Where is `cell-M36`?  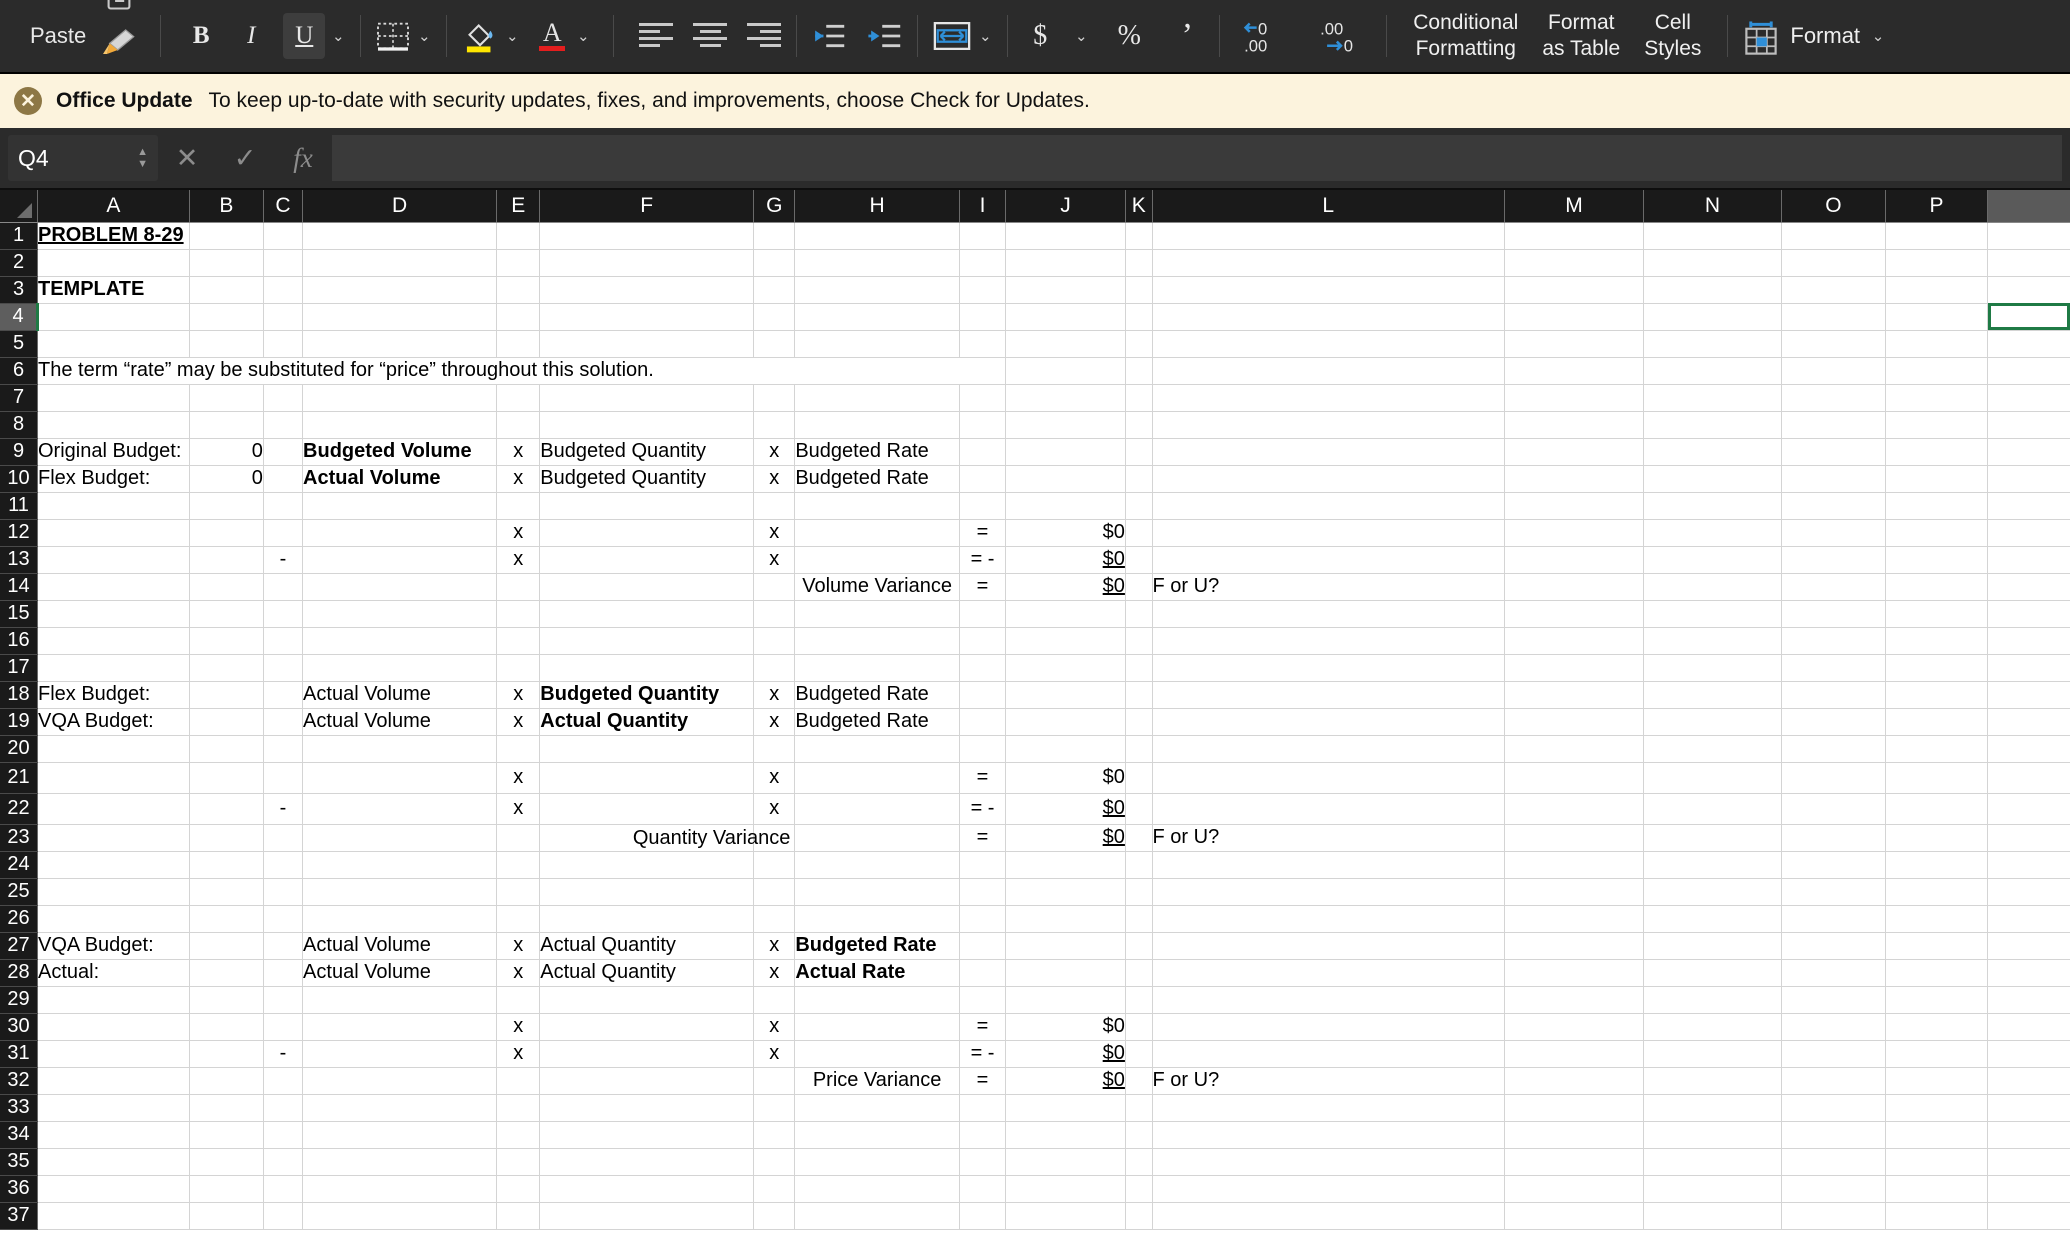
cell-M36 is located at coordinates (1574, 1189).